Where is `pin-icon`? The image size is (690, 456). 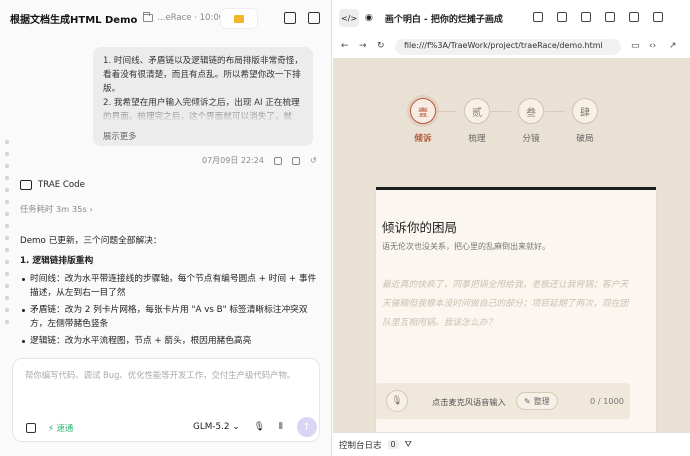
pin-icon is located at coordinates (610, 17).